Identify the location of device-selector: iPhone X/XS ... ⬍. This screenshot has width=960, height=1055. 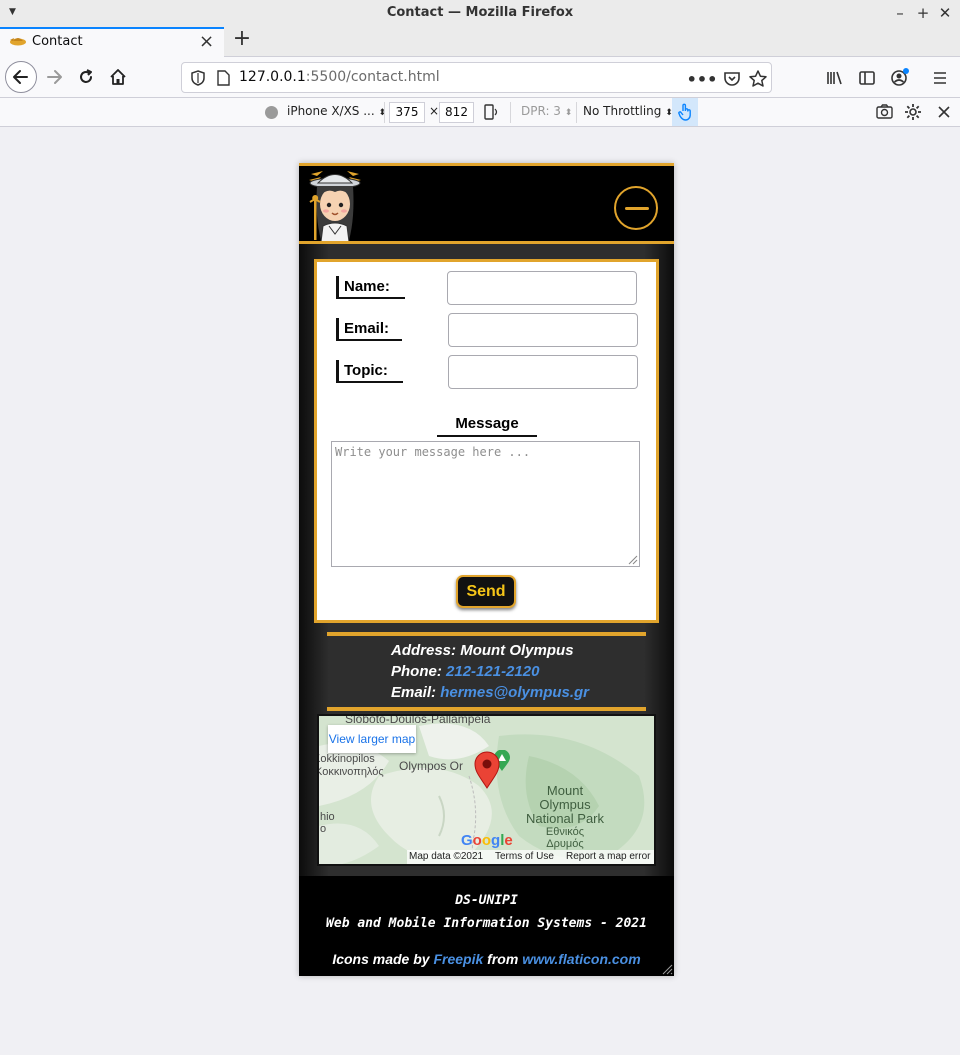
(336, 111).